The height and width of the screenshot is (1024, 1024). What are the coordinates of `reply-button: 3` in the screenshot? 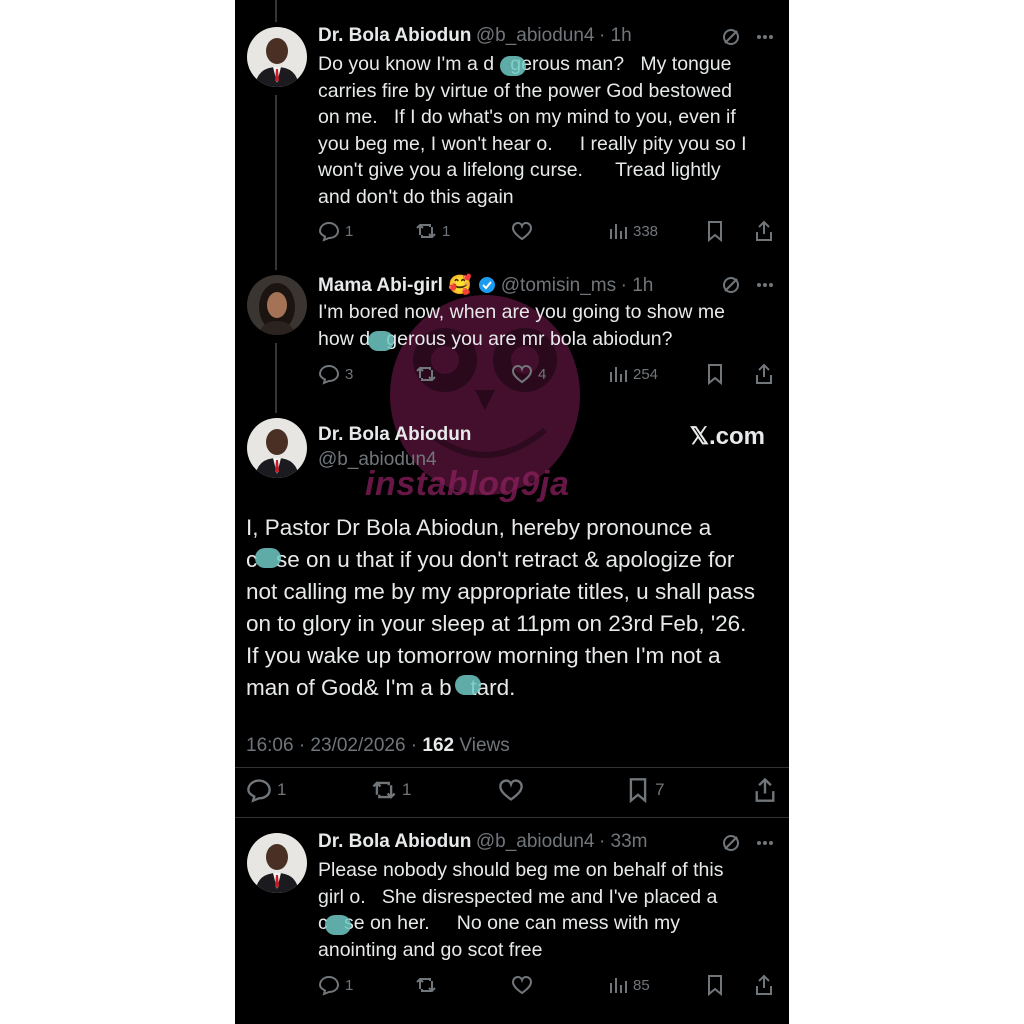 It's located at (335, 374).